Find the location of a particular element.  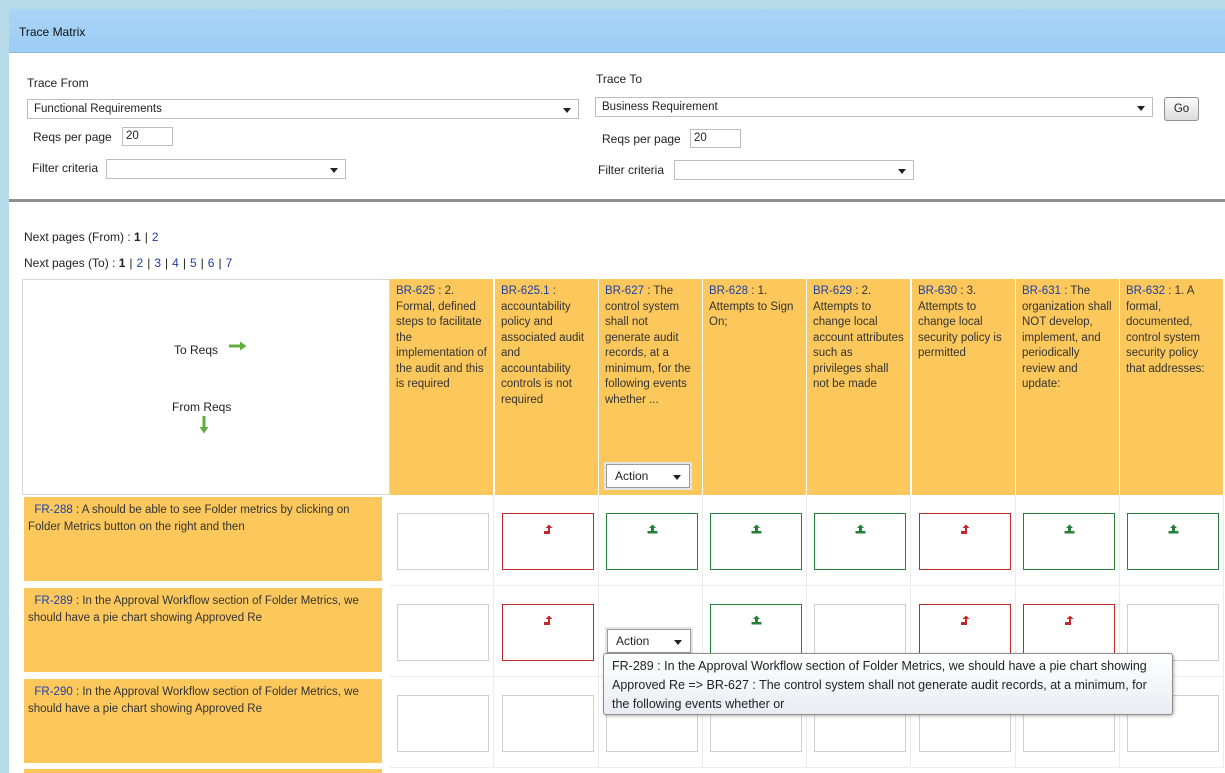

trace-from-label: Trace From is located at coordinates (58, 83).